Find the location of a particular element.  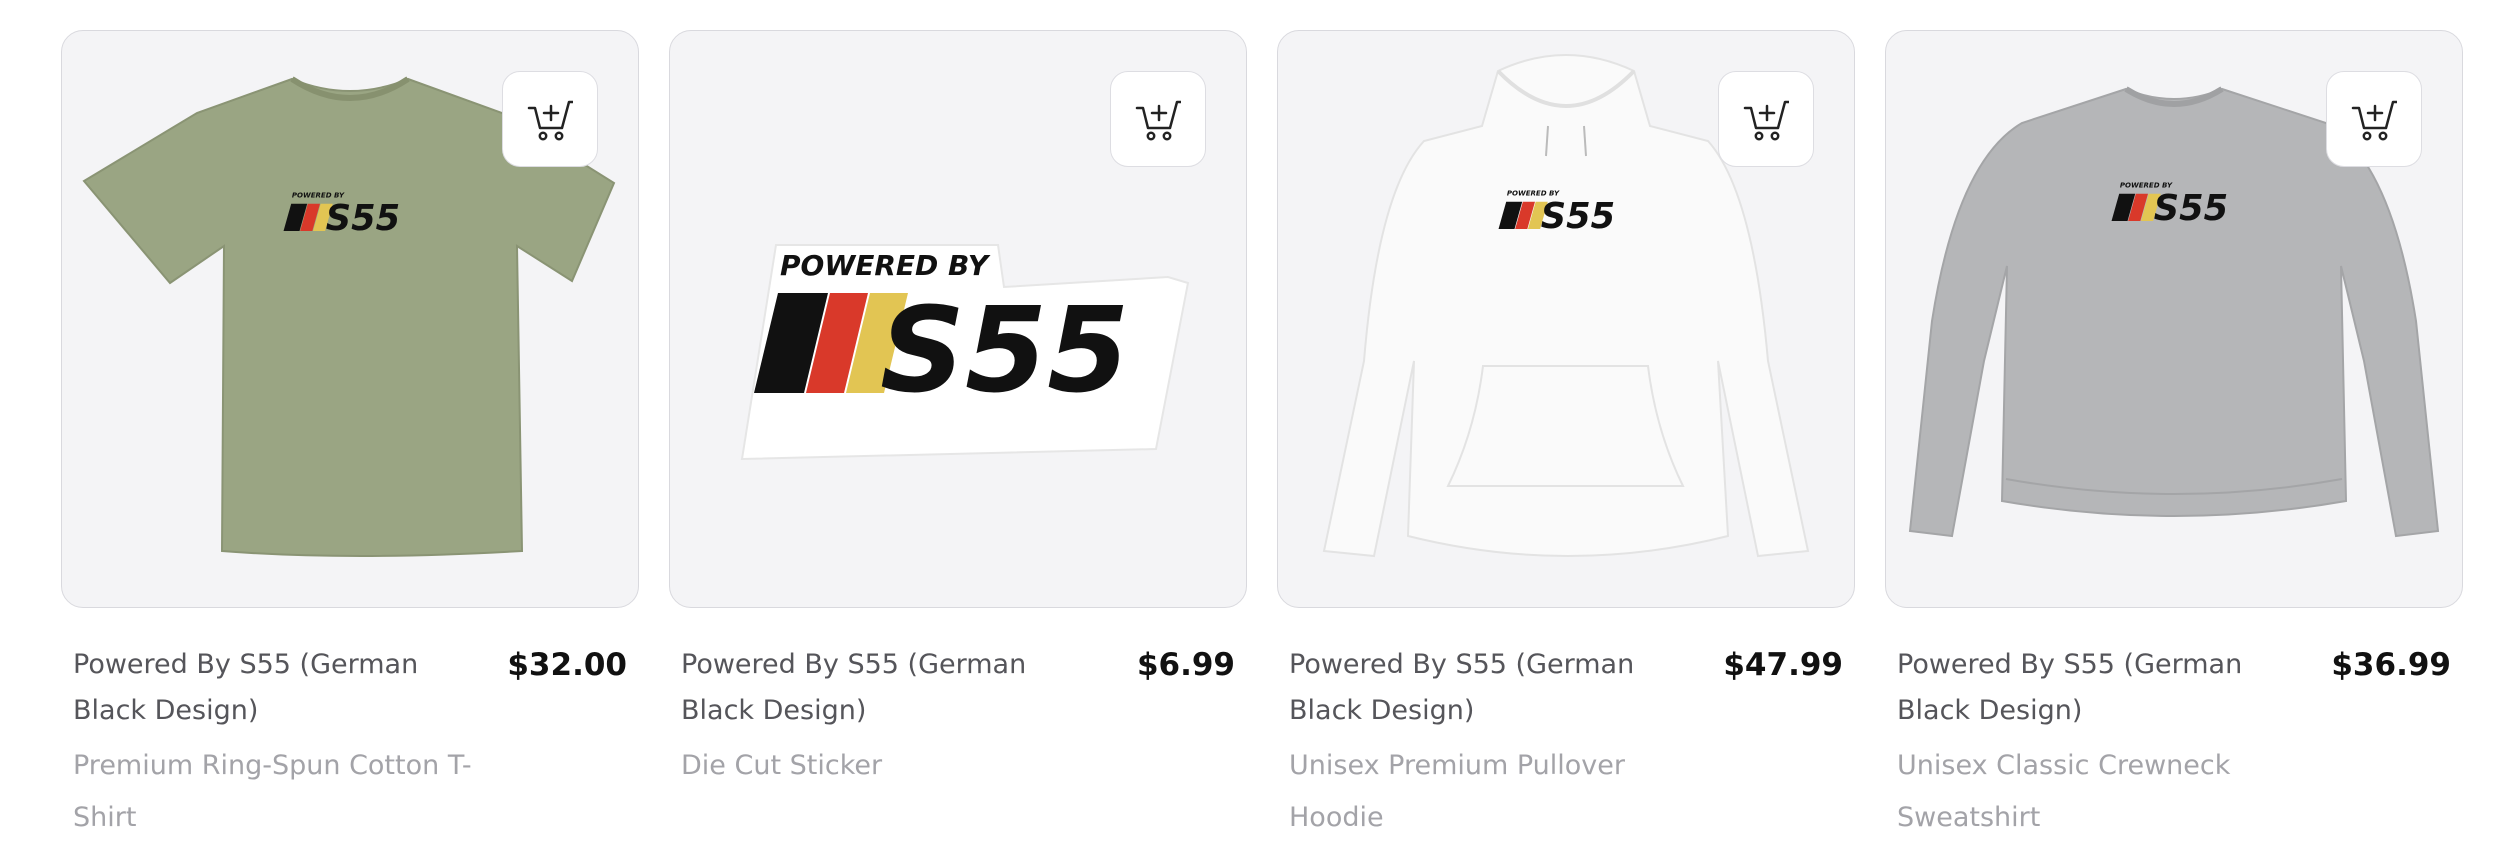

product-type: Premium Ring-Spun Cotton T-Shirt is located at coordinates (272, 791).